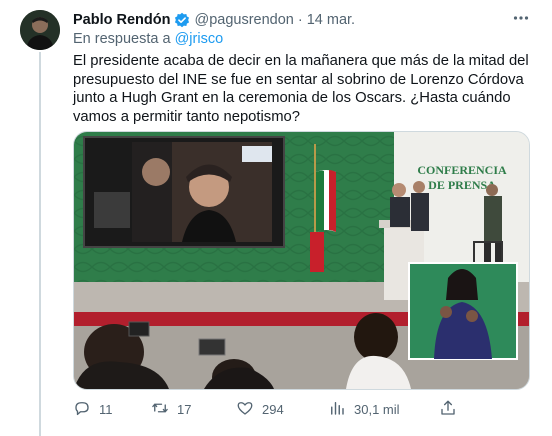 Image resolution: width=552 pixels, height=436 pixels. Describe the element at coordinates (260, 409) in the screenshot. I see `like-button: 294` at that location.